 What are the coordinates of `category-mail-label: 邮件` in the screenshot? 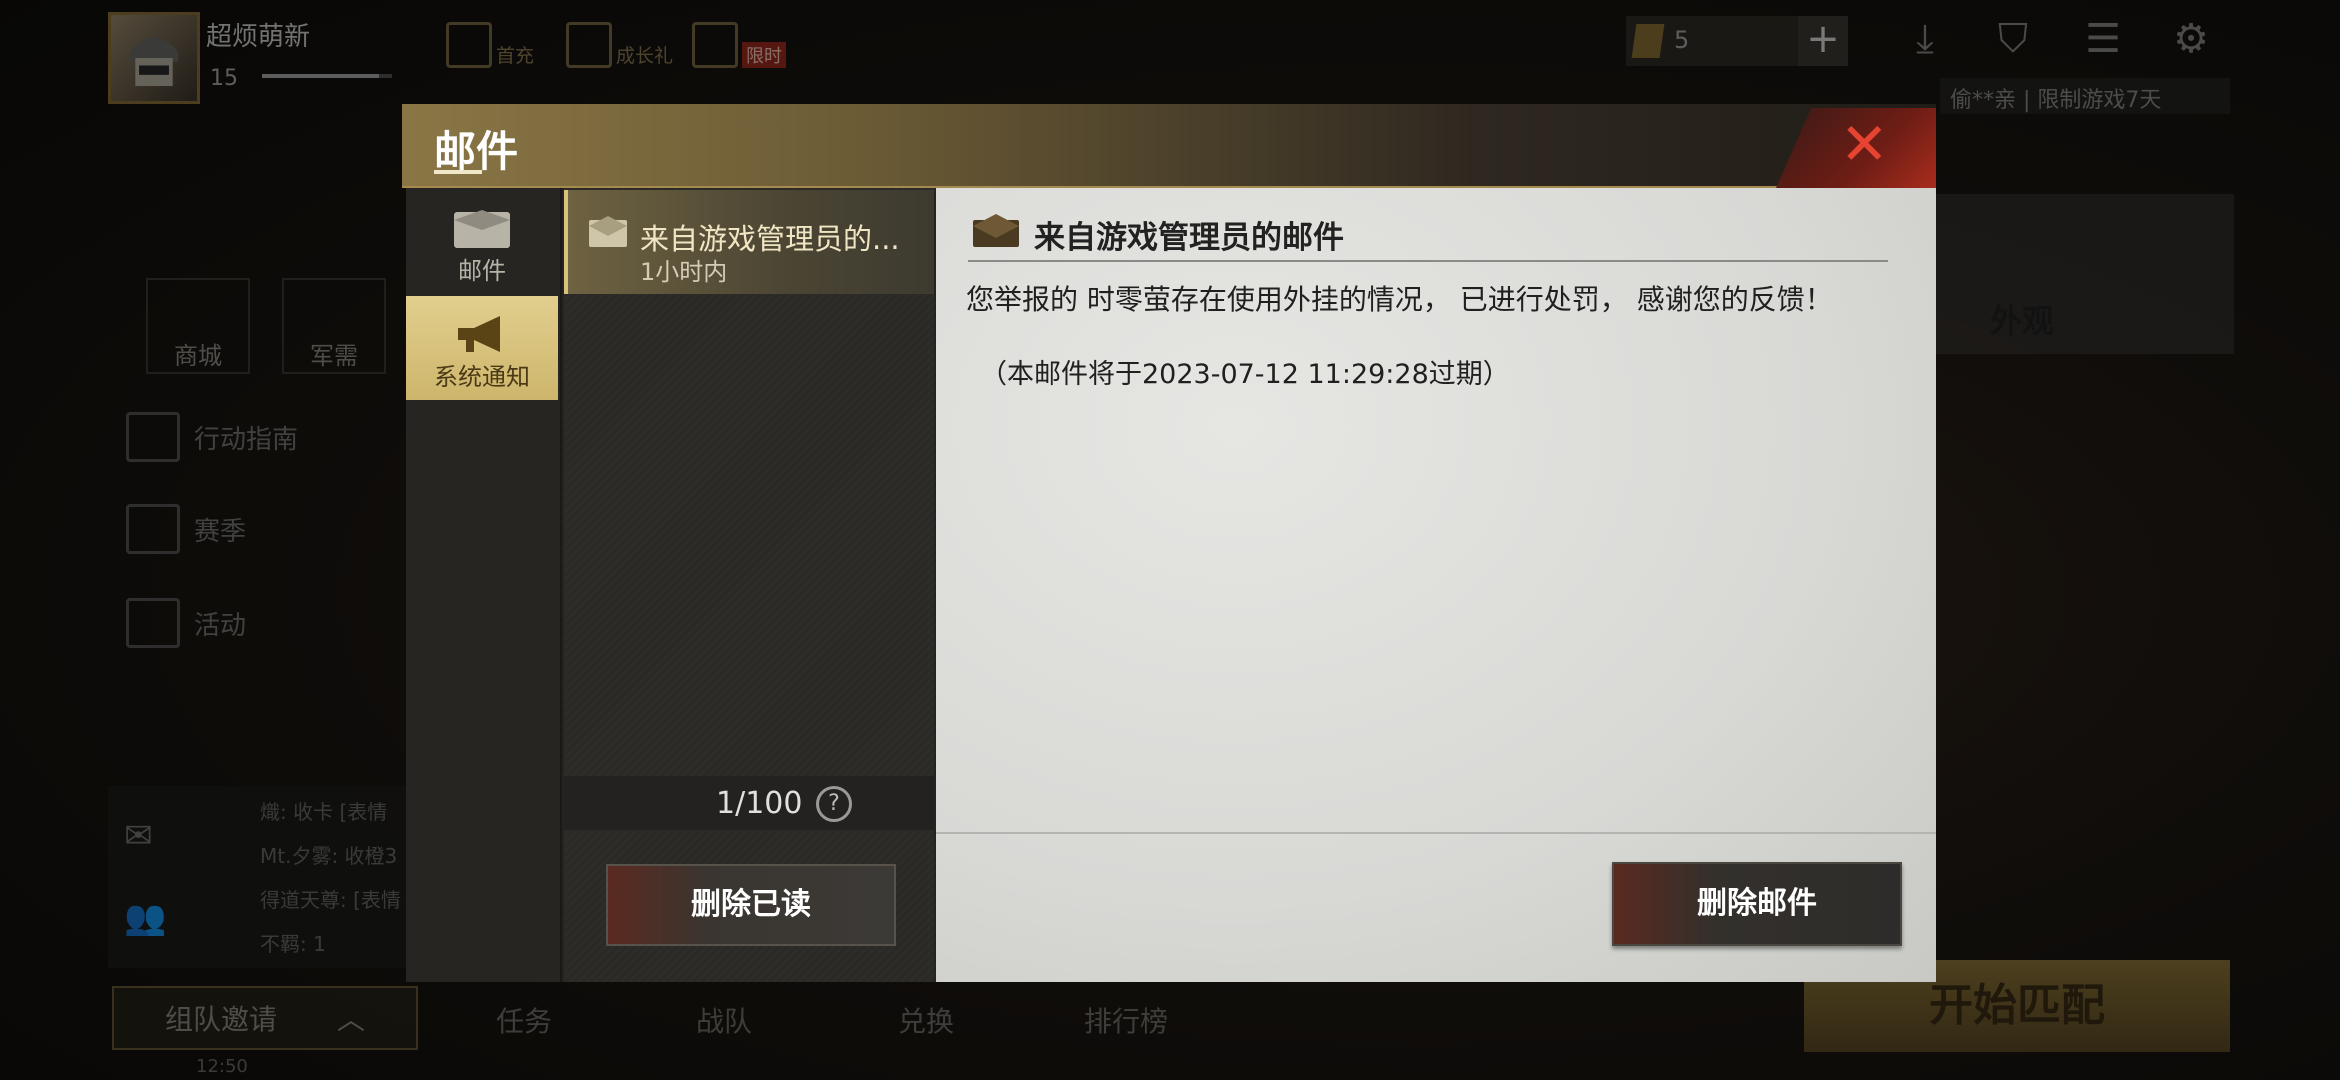 It's located at (482, 271).